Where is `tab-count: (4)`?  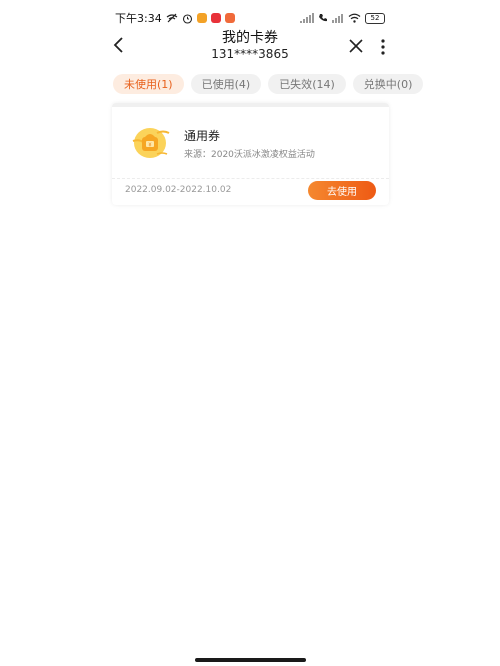 tab-count: (4) is located at coordinates (242, 84).